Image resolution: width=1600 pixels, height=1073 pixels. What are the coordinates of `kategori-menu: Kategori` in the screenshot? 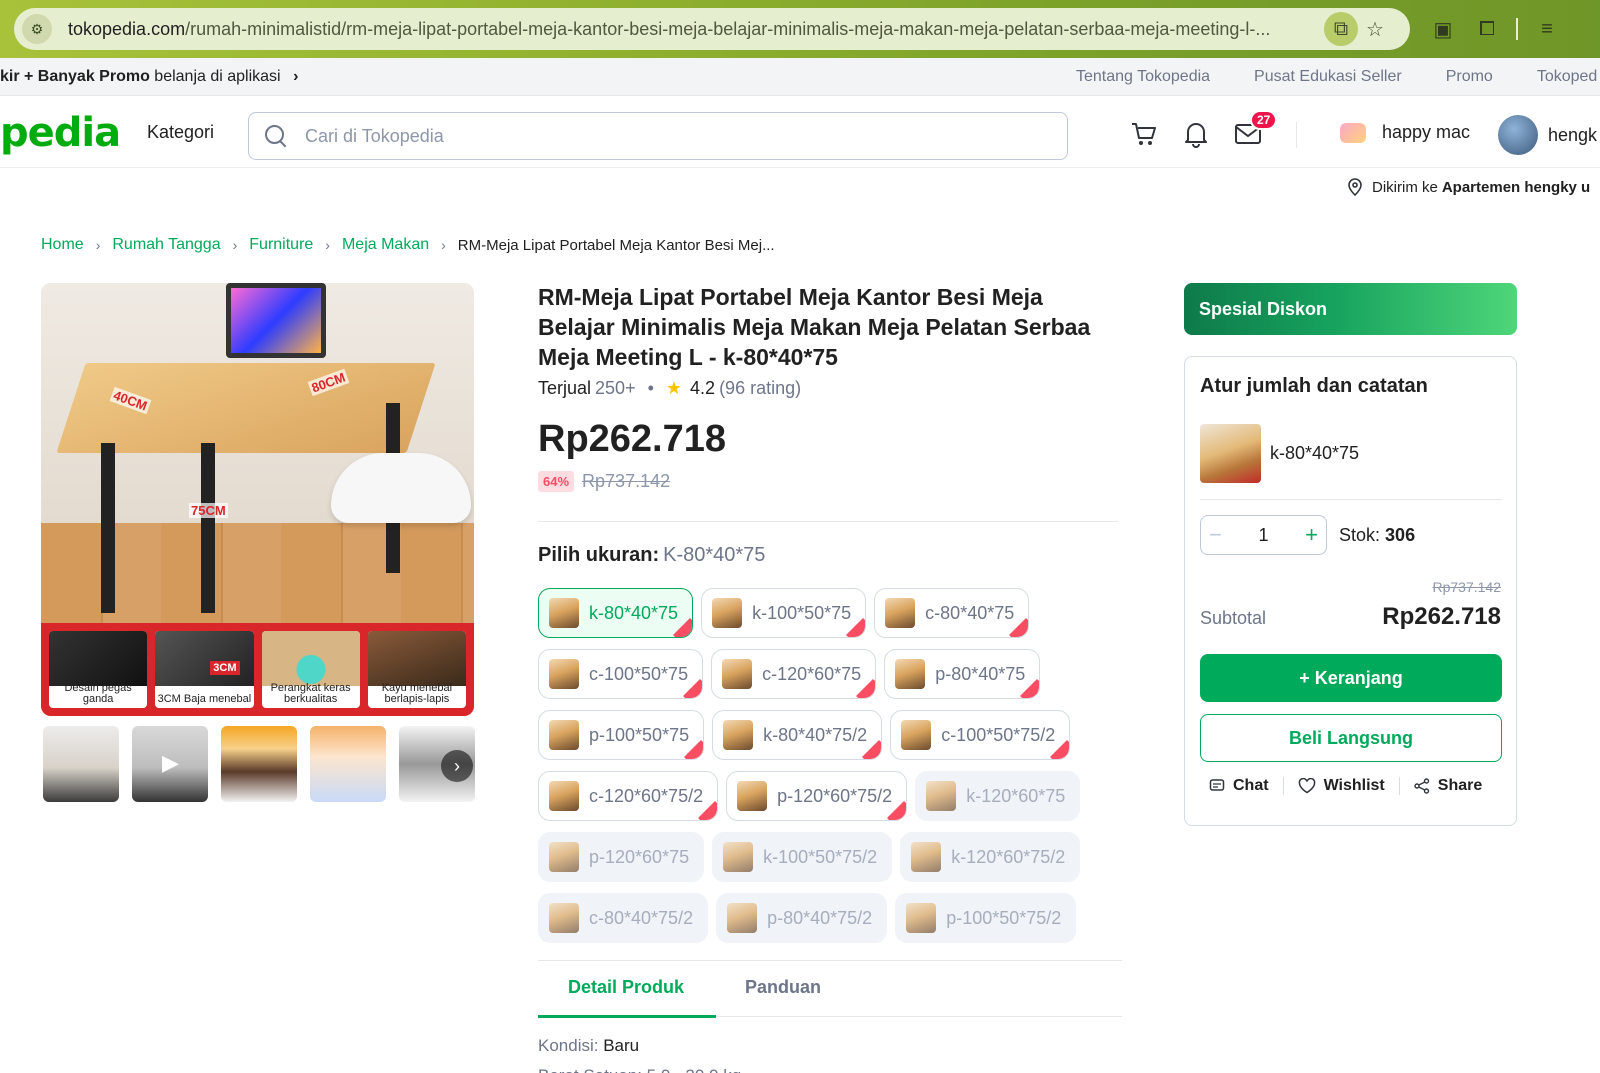 It's located at (180, 132).